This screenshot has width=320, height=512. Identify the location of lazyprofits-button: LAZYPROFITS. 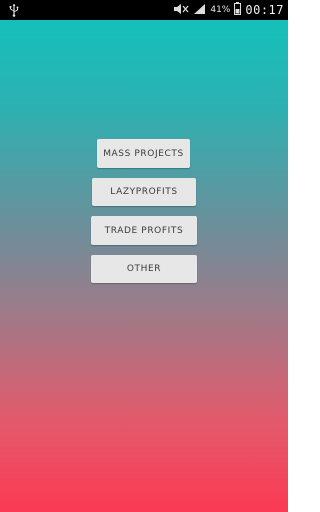
(144, 192).